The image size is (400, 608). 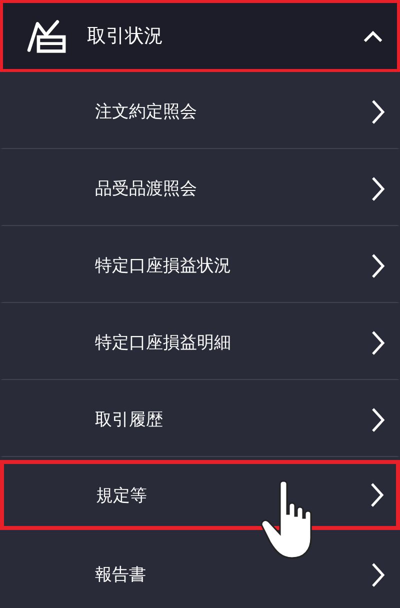 What do you see at coordinates (122, 495) in the screenshot?
I see `menu-item-label: 規定等` at bounding box center [122, 495].